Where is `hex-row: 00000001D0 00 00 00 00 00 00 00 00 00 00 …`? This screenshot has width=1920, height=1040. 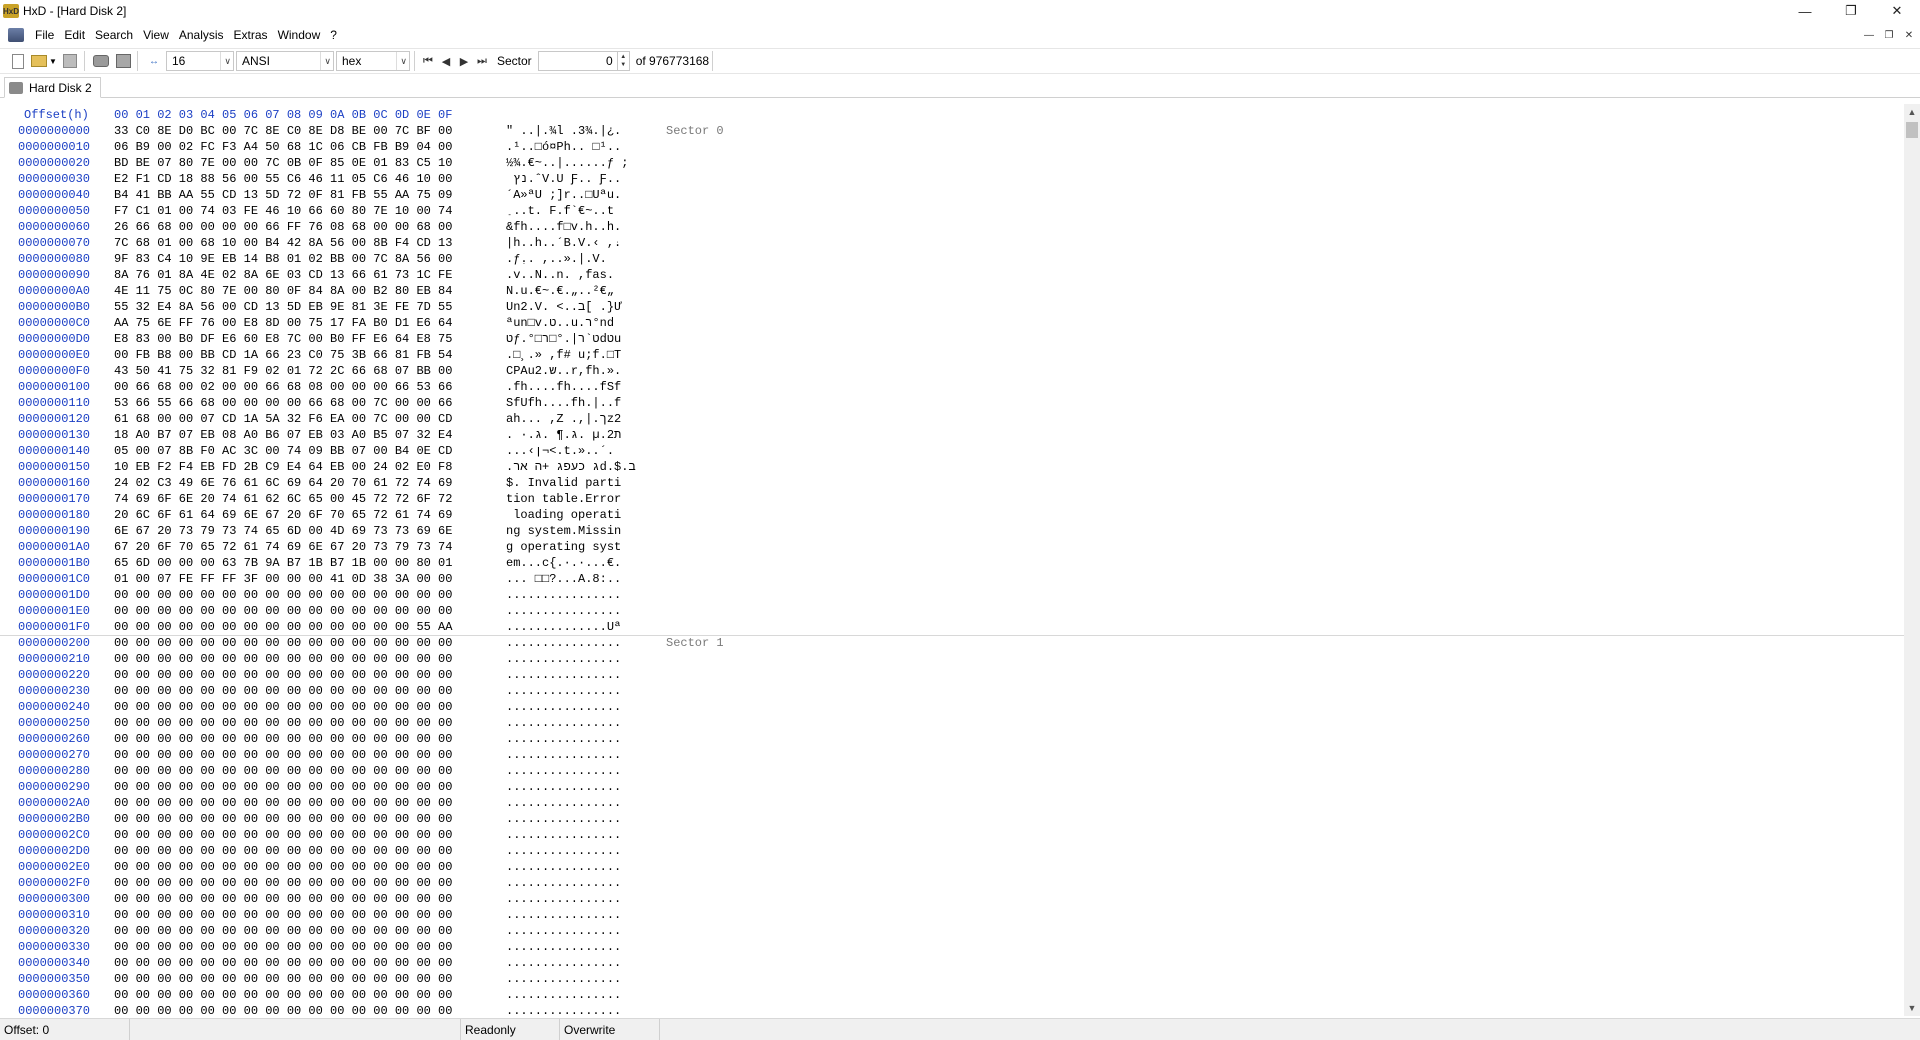 hex-row: 00000001D0 00 00 00 00 00 00 00 00 00 00 … is located at coordinates (952, 596).